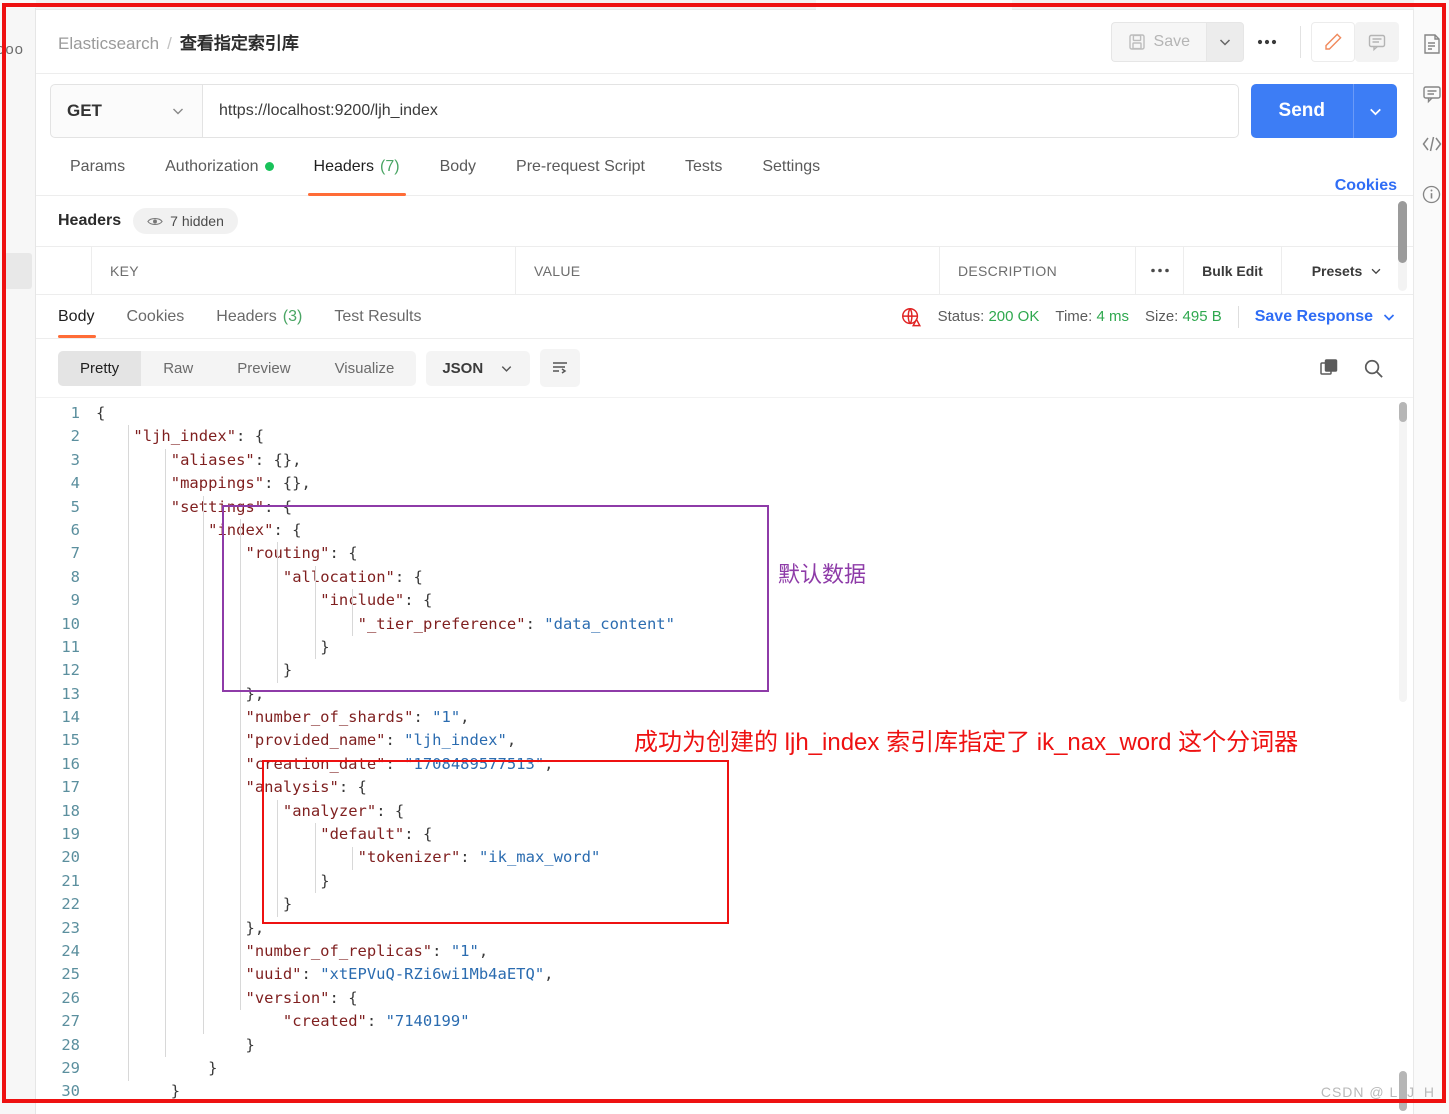 The width and height of the screenshot is (1449, 1114). Describe the element at coordinates (376, 1021) in the screenshot. I see `code-text: "created": "7140199"` at that location.